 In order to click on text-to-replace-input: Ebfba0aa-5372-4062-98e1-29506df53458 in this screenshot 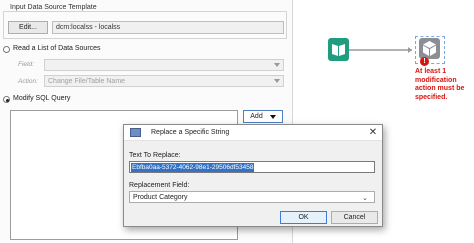, I will do `click(252, 167)`.